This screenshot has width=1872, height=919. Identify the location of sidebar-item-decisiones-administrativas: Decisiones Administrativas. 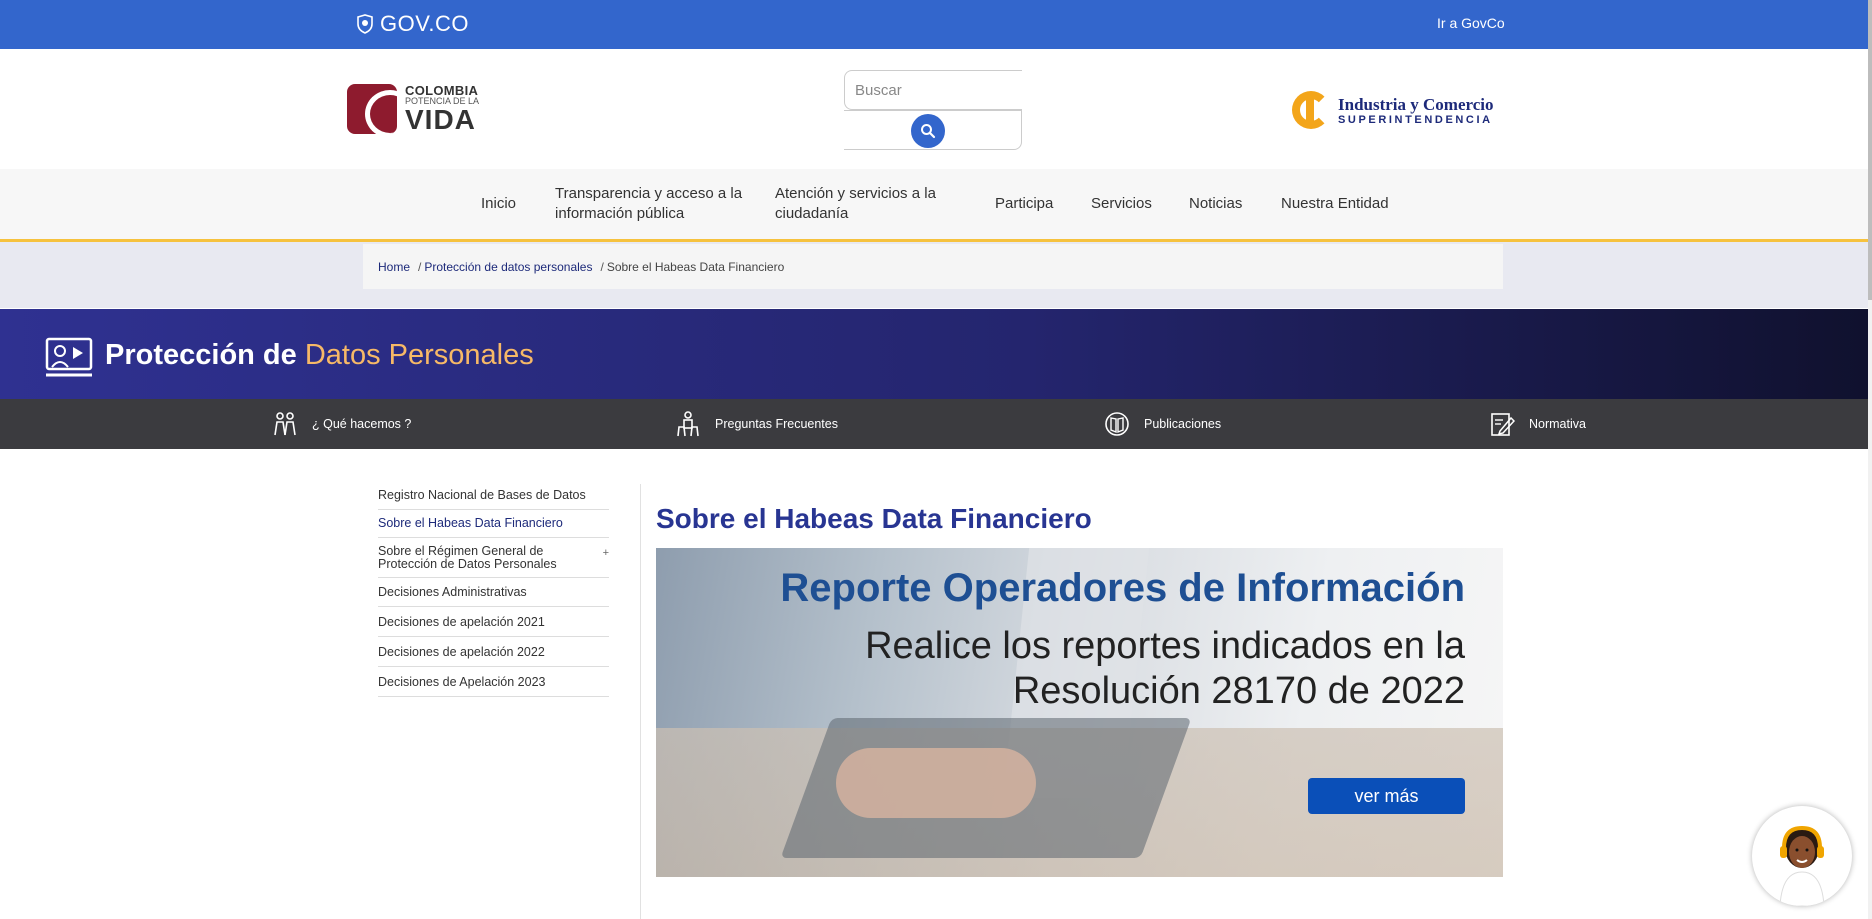
(493, 592).